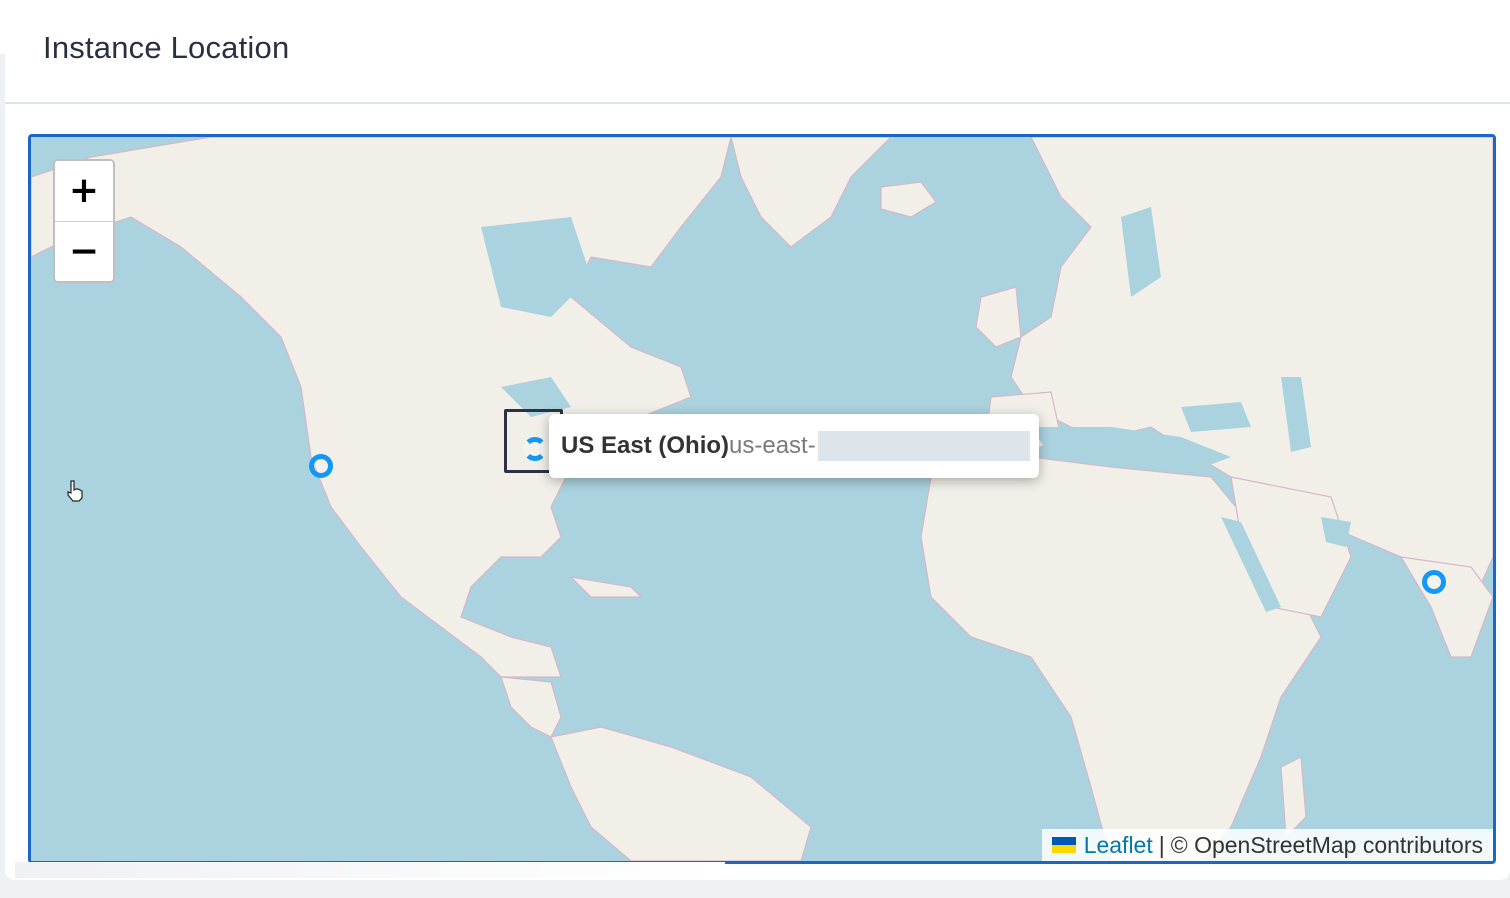  What do you see at coordinates (84, 191) in the screenshot?
I see `zoom-in-button: +` at bounding box center [84, 191].